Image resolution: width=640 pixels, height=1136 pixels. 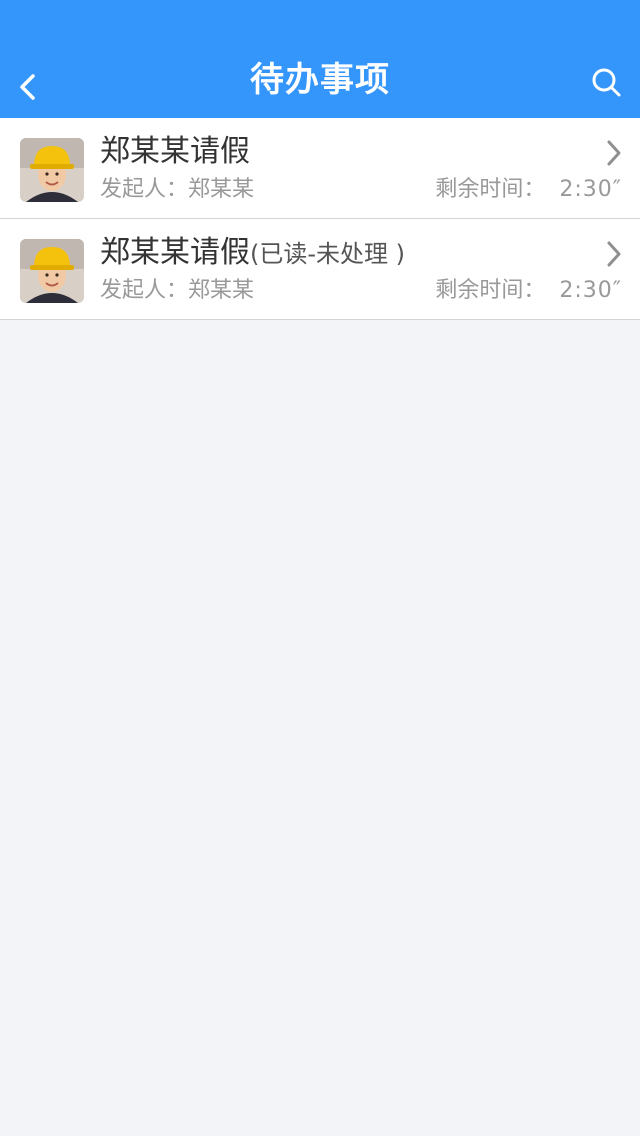 What do you see at coordinates (328, 254) in the screenshot?
I see `item-status: (已读-未处理 )` at bounding box center [328, 254].